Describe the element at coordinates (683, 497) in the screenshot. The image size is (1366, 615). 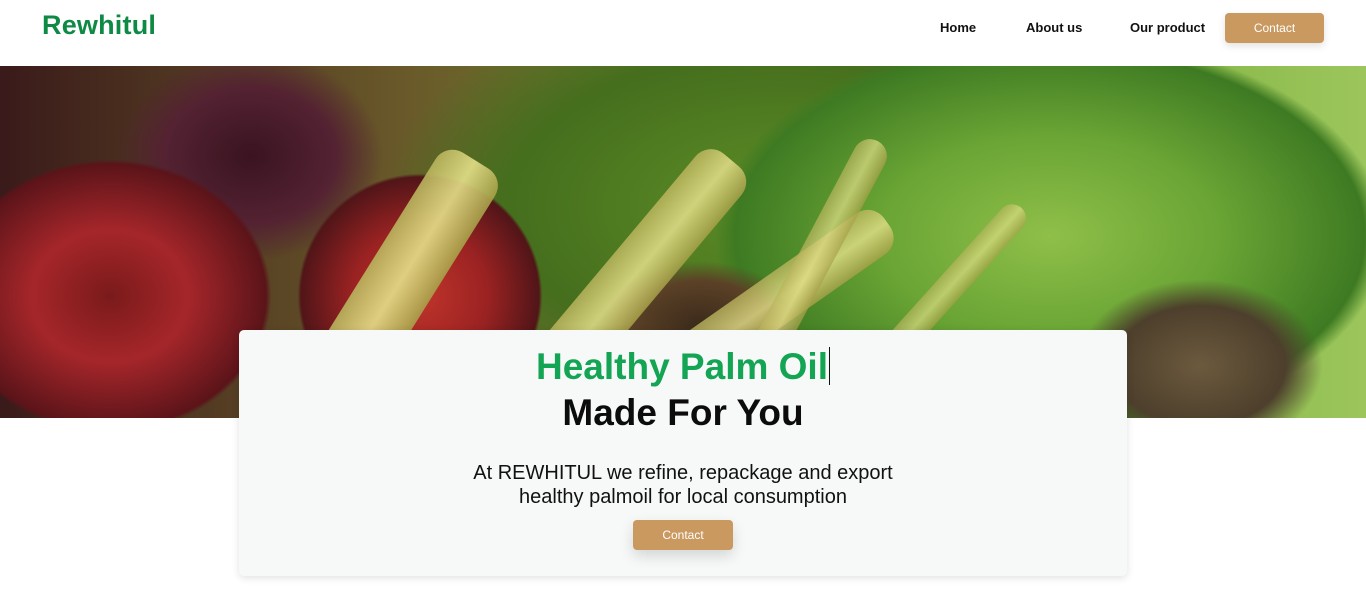
I see `hero-description-line2: healthy palmoil for local consumption` at that location.